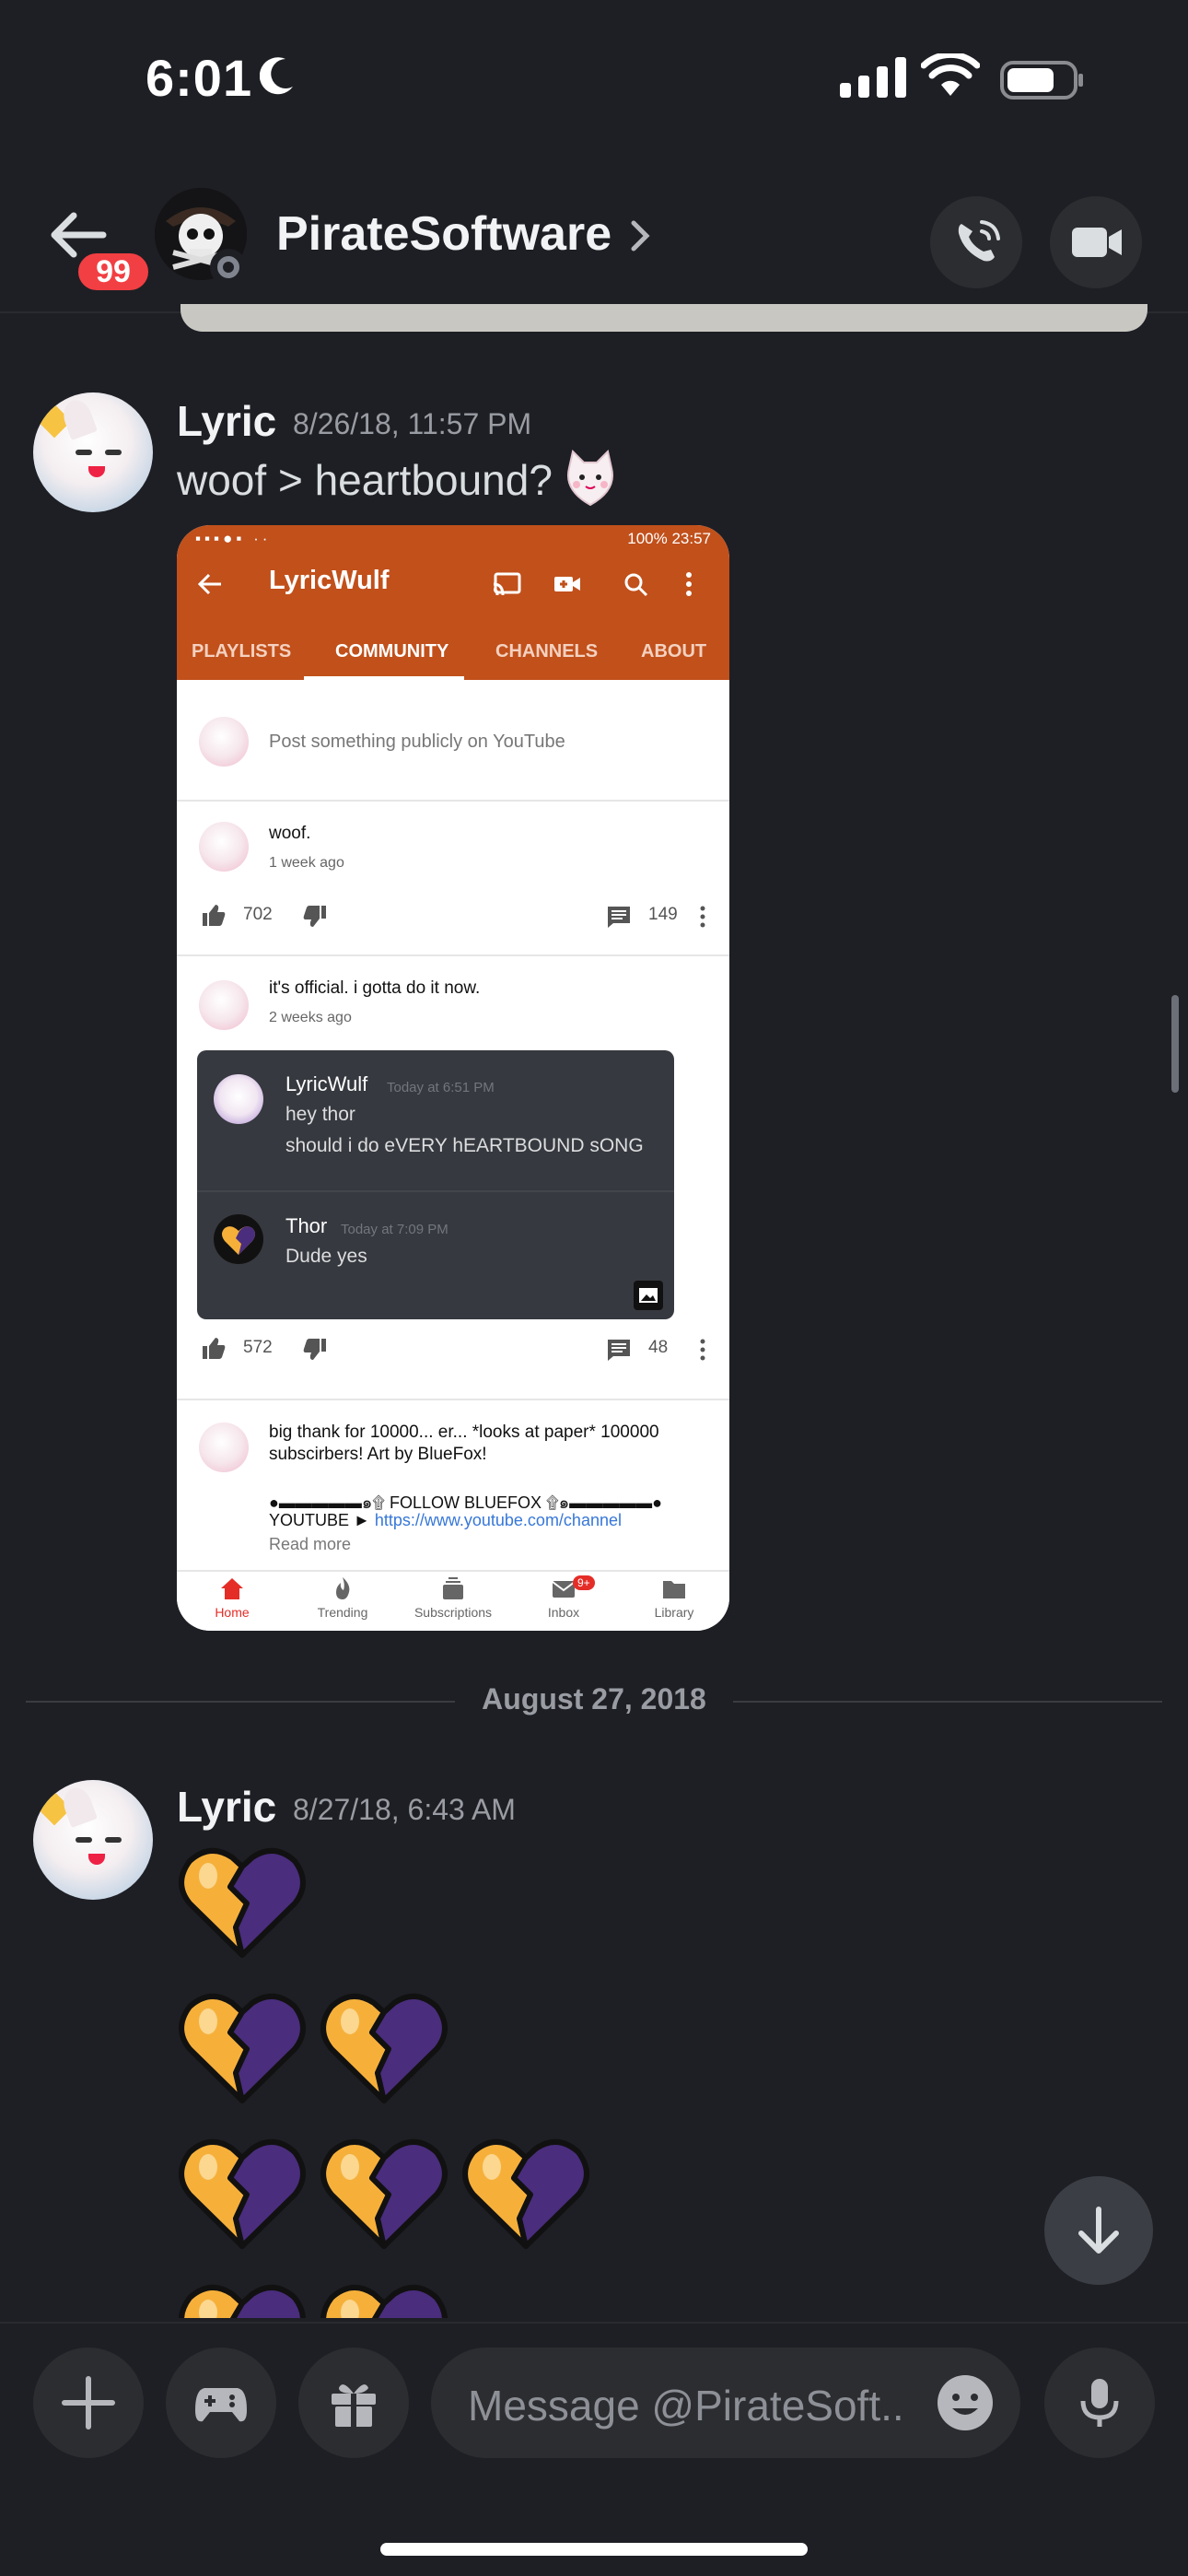 This screenshot has width=1188, height=2576. I want to click on yt-comment-count: 48, so click(658, 1347).